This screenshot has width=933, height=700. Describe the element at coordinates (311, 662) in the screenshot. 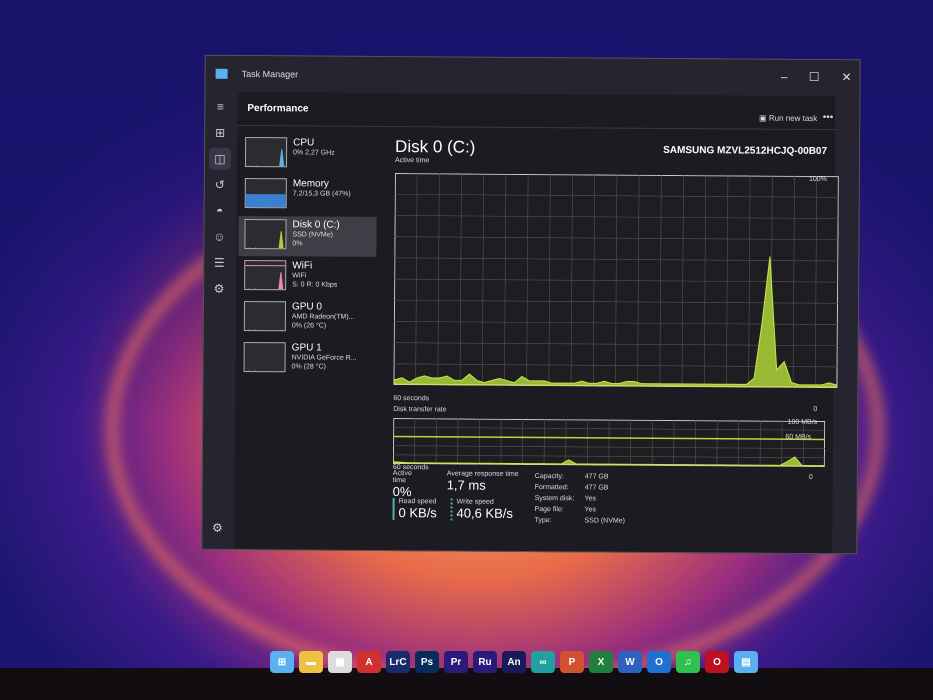

I see `taskbar-explorer-icon: ▬` at that location.